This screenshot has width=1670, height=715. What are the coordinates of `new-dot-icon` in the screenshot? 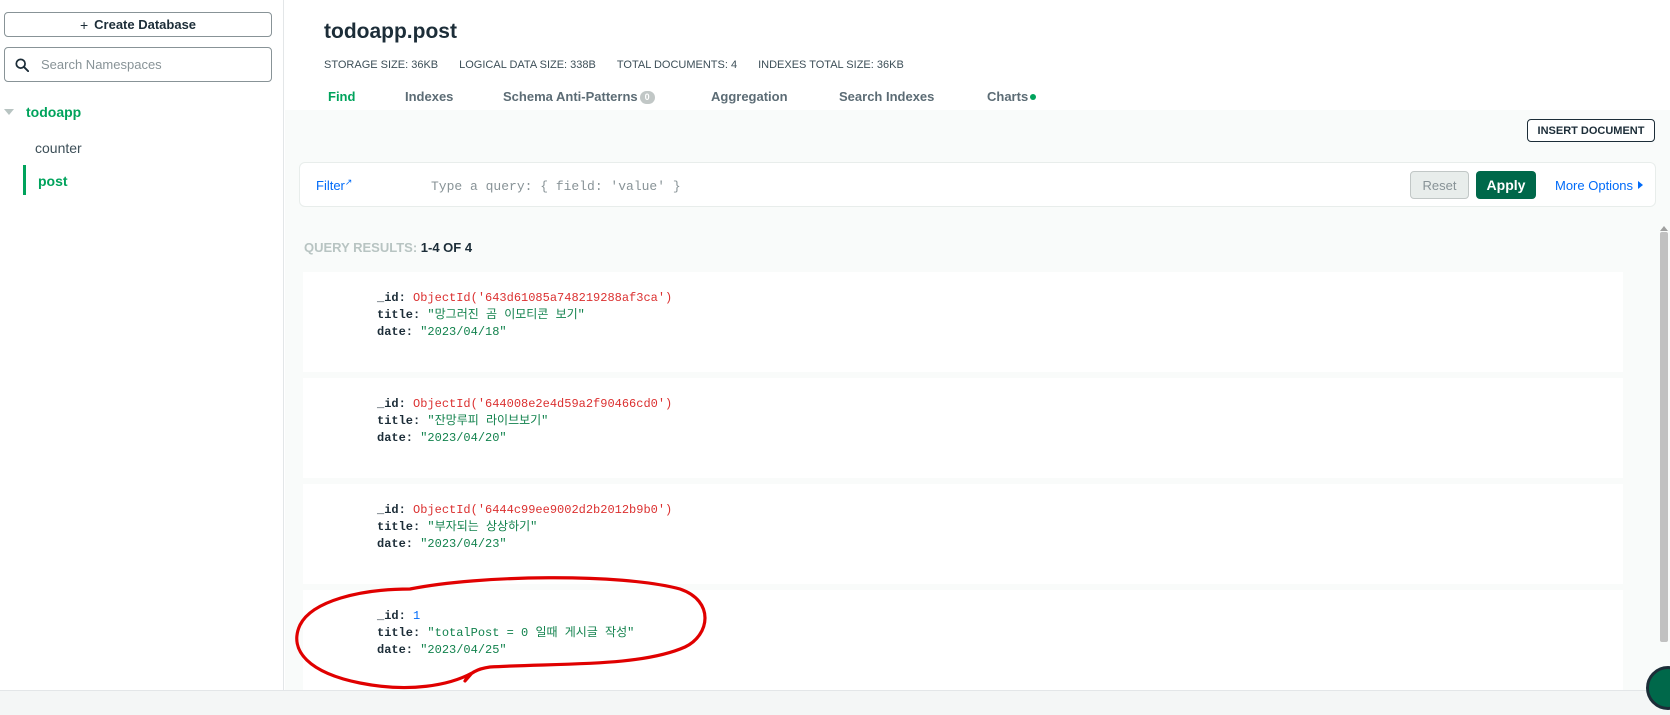 It's located at (1033, 97).